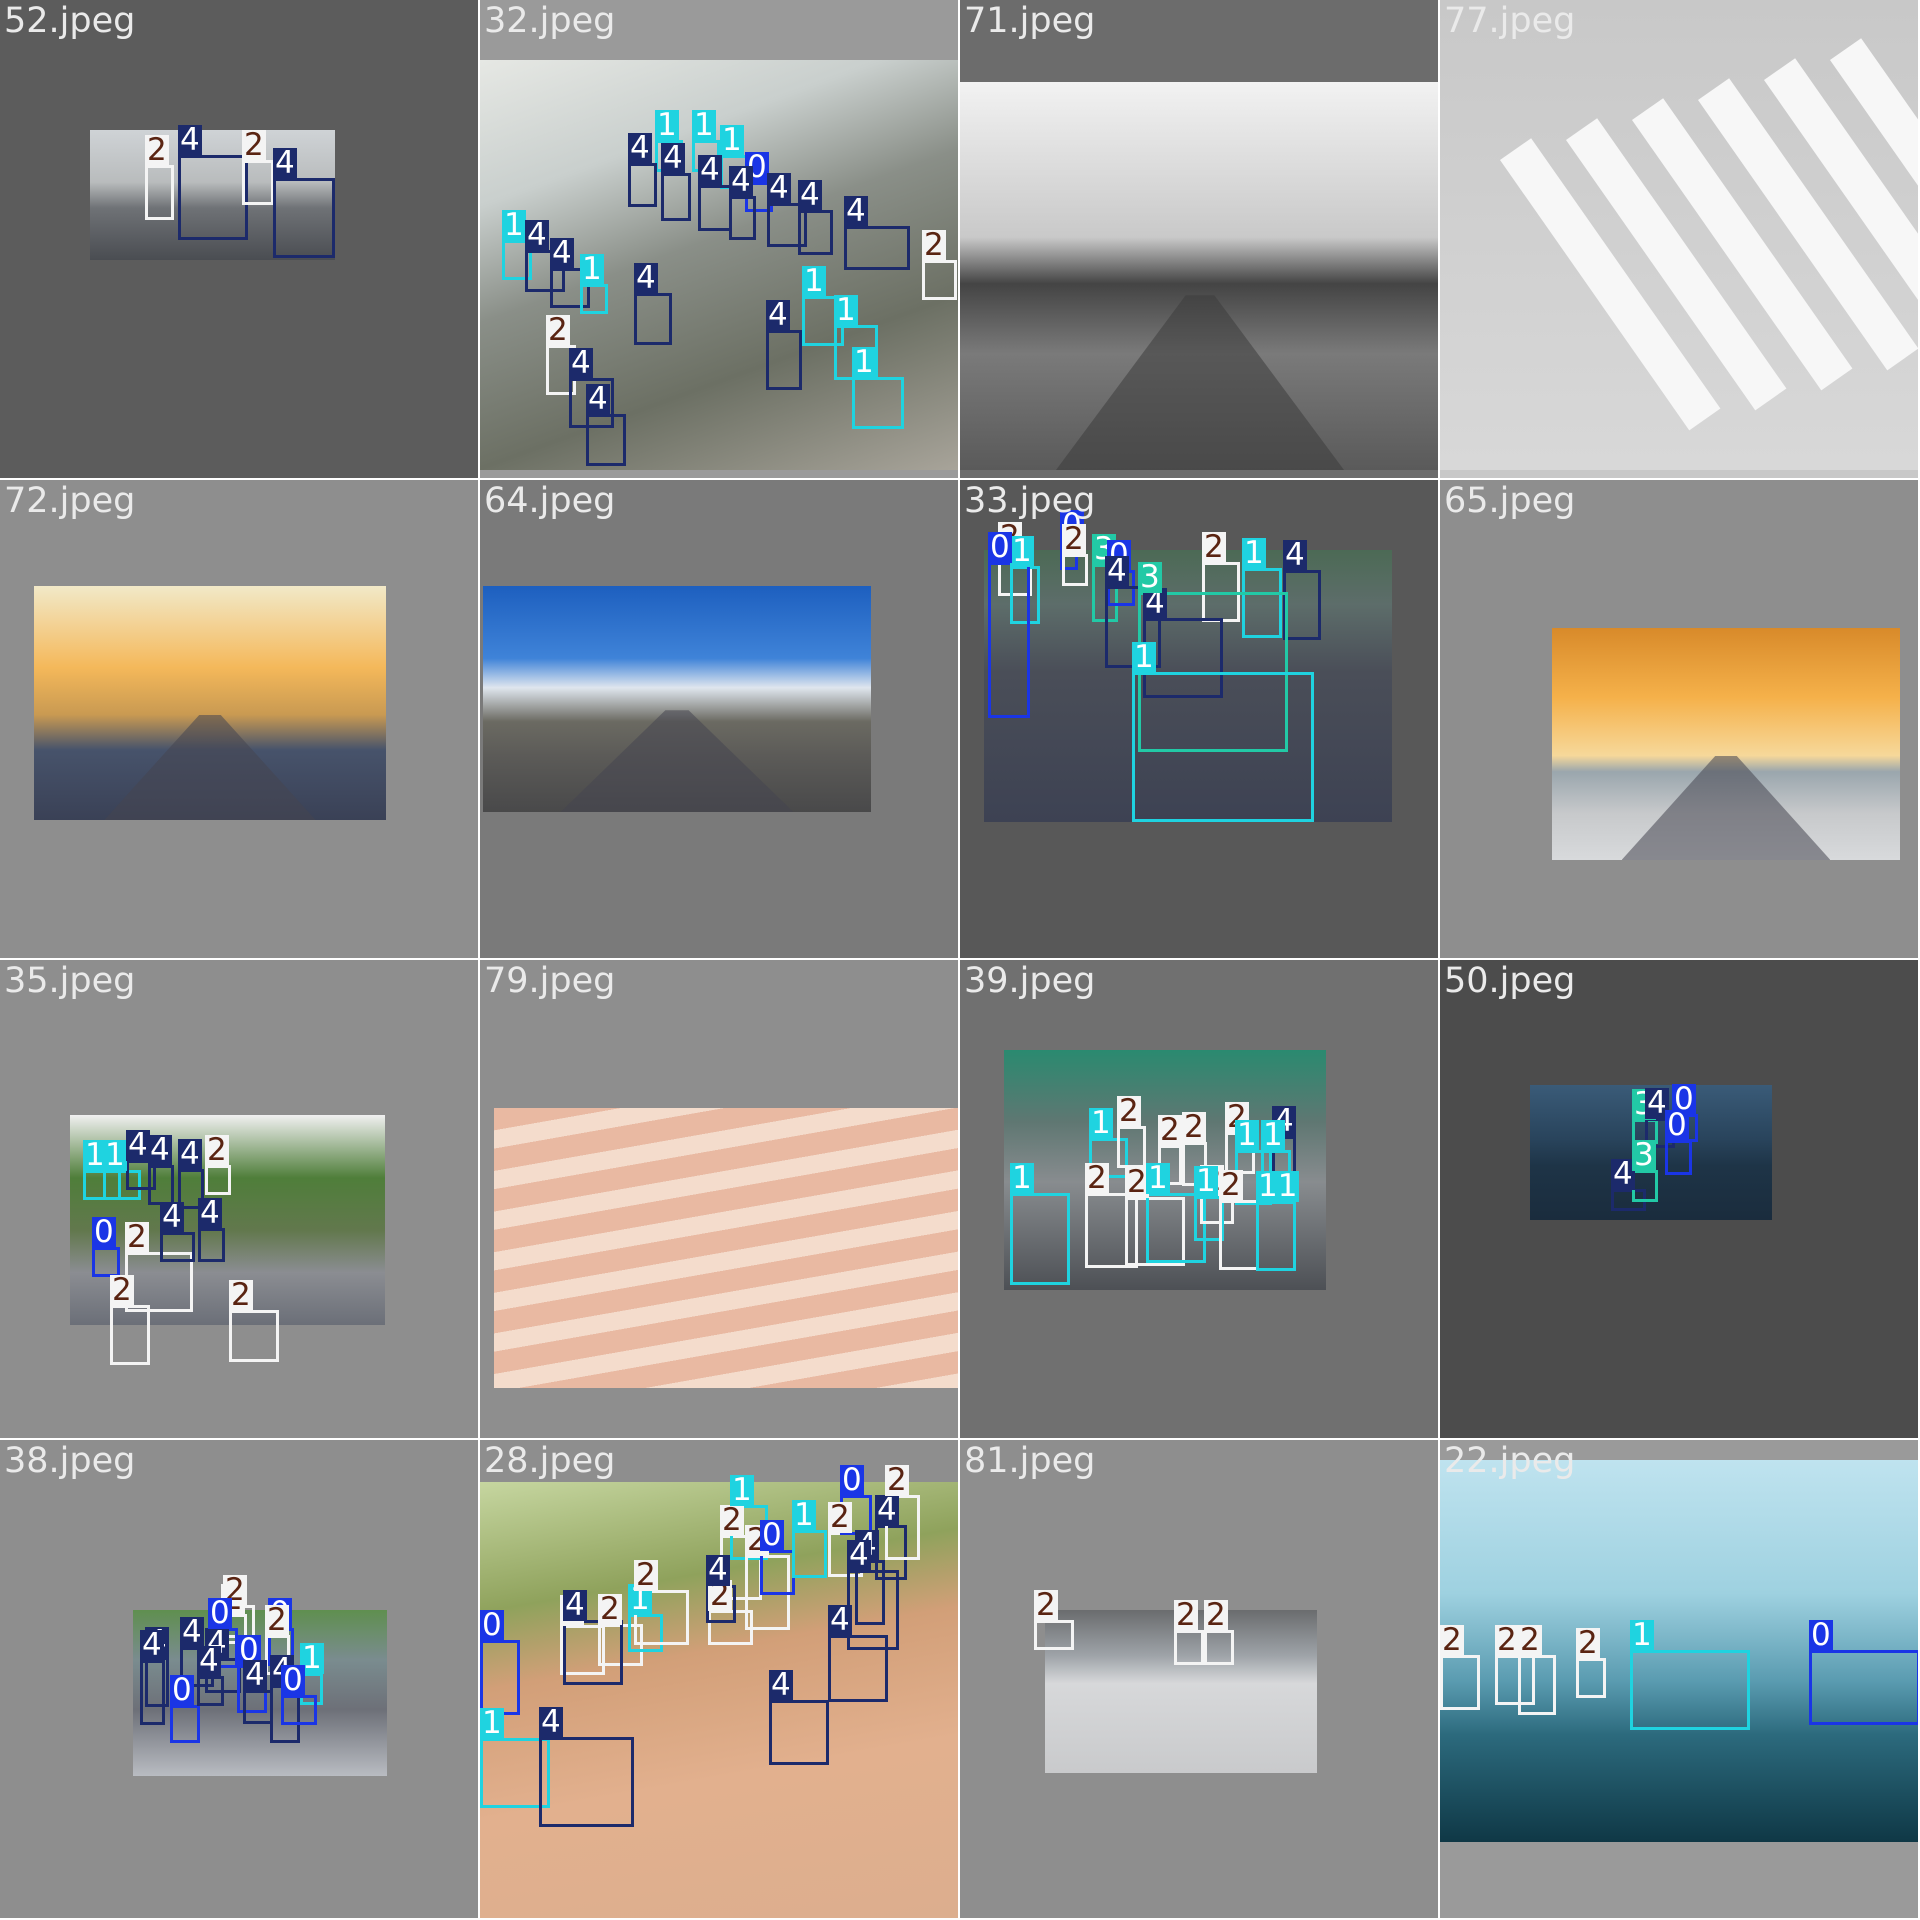 This screenshot has height=1920, width=1920. What do you see at coordinates (1030, 981) in the screenshot?
I see `tile-filename-label: 39.jpeg` at bounding box center [1030, 981].